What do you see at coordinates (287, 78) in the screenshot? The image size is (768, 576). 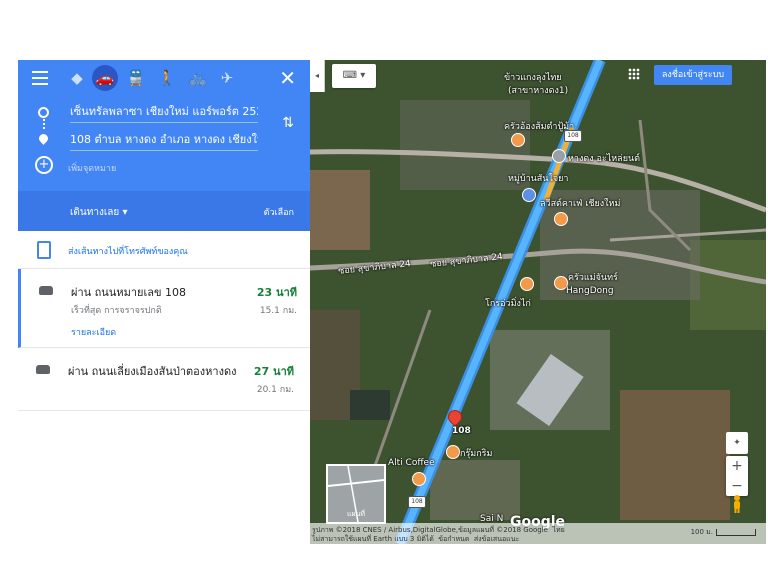 I see `close-icon: ✕` at bounding box center [287, 78].